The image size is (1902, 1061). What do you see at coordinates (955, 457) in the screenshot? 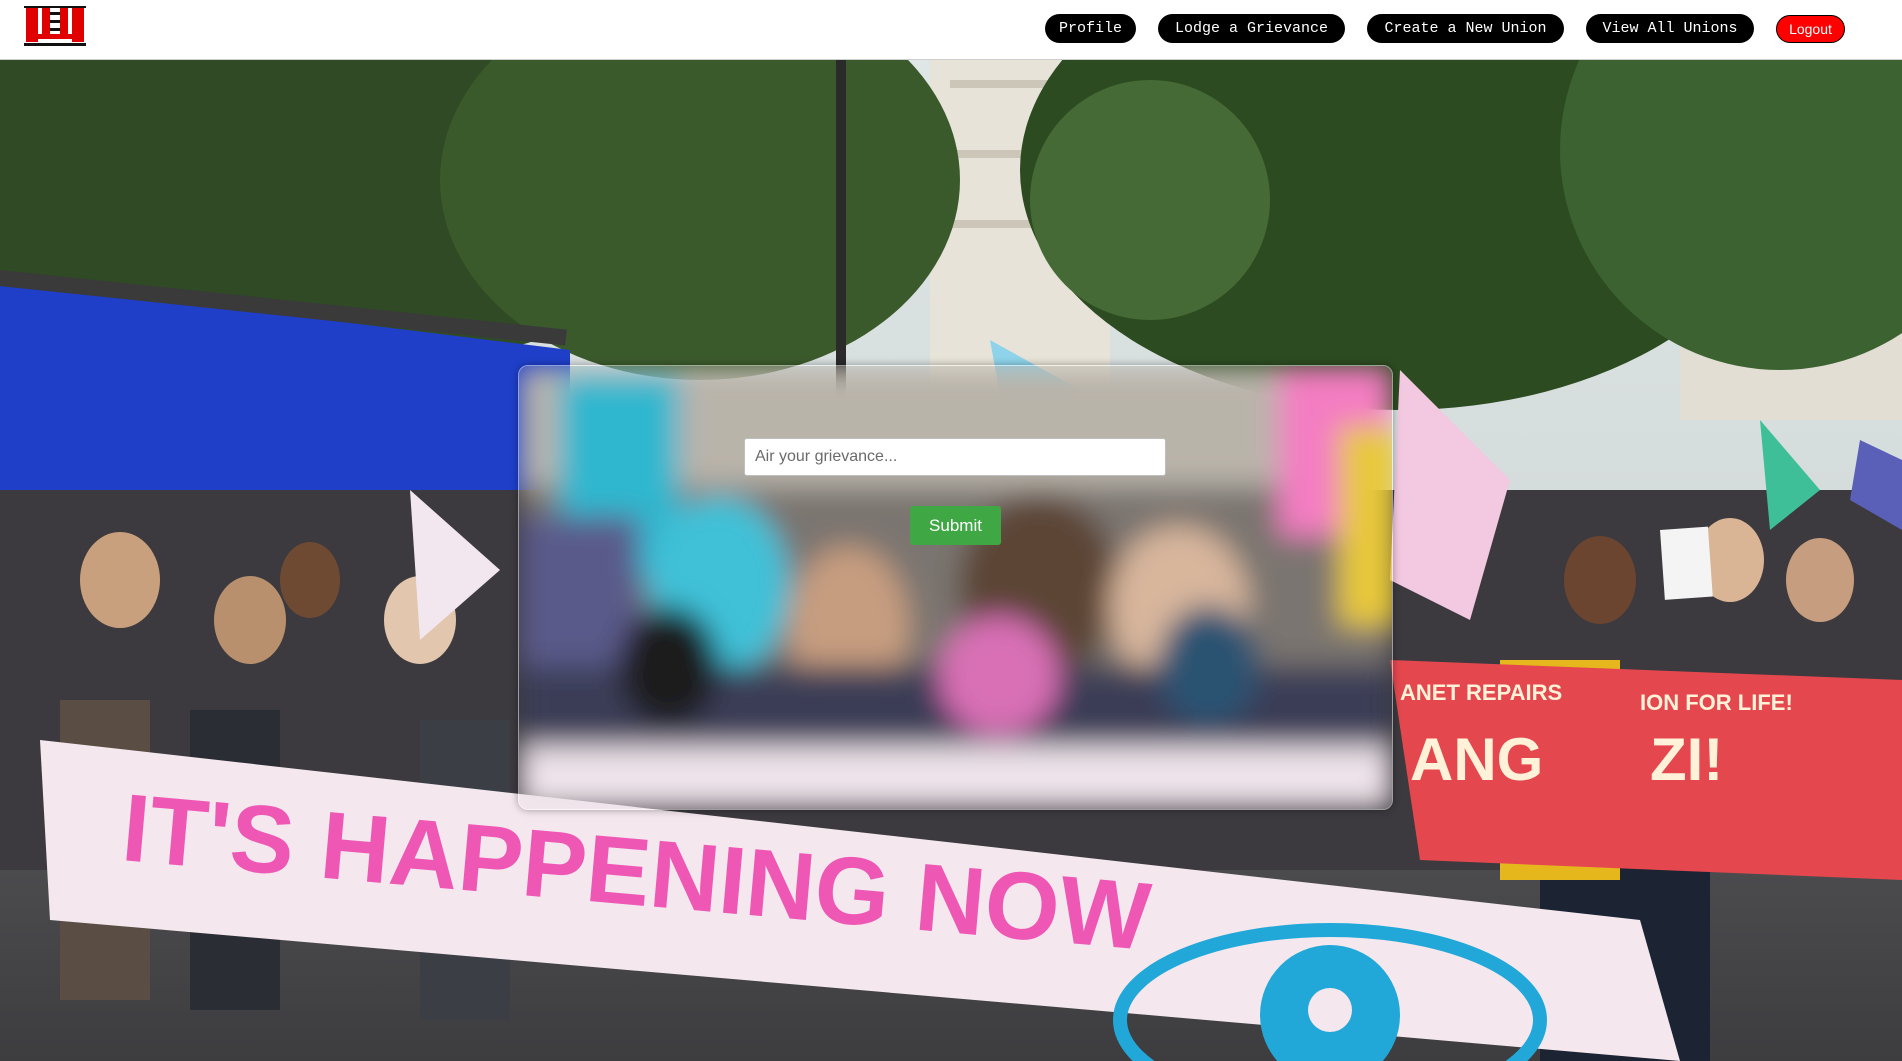
I see `grievance-input` at bounding box center [955, 457].